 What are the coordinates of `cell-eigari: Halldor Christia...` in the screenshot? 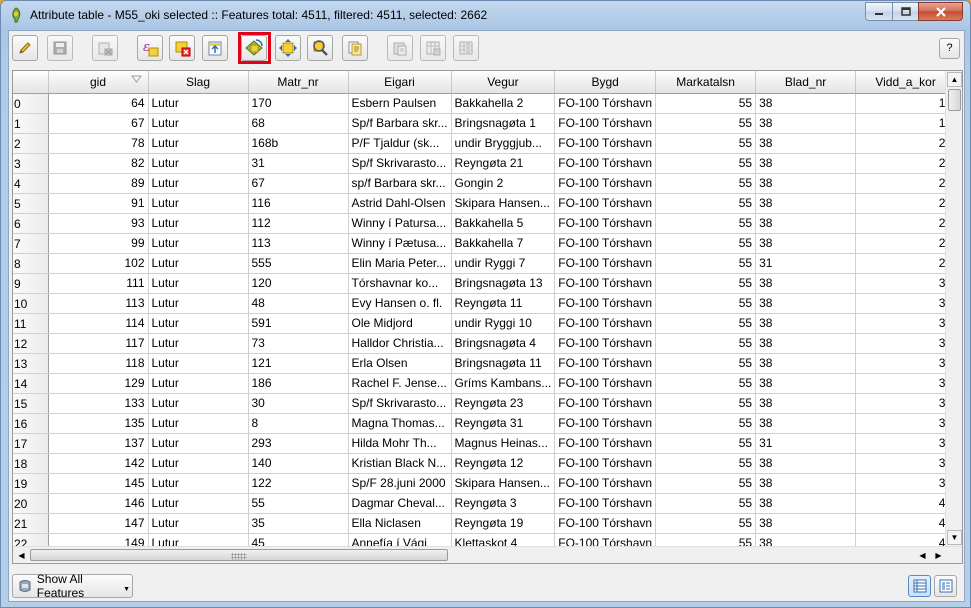 It's located at (400, 343).